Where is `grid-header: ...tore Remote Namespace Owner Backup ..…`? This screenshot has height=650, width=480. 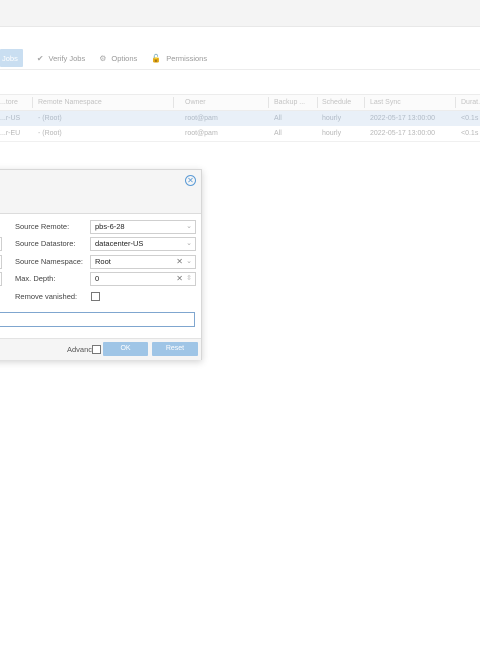 grid-header: ...tore Remote Namespace Owner Backup ..… is located at coordinates (240, 102).